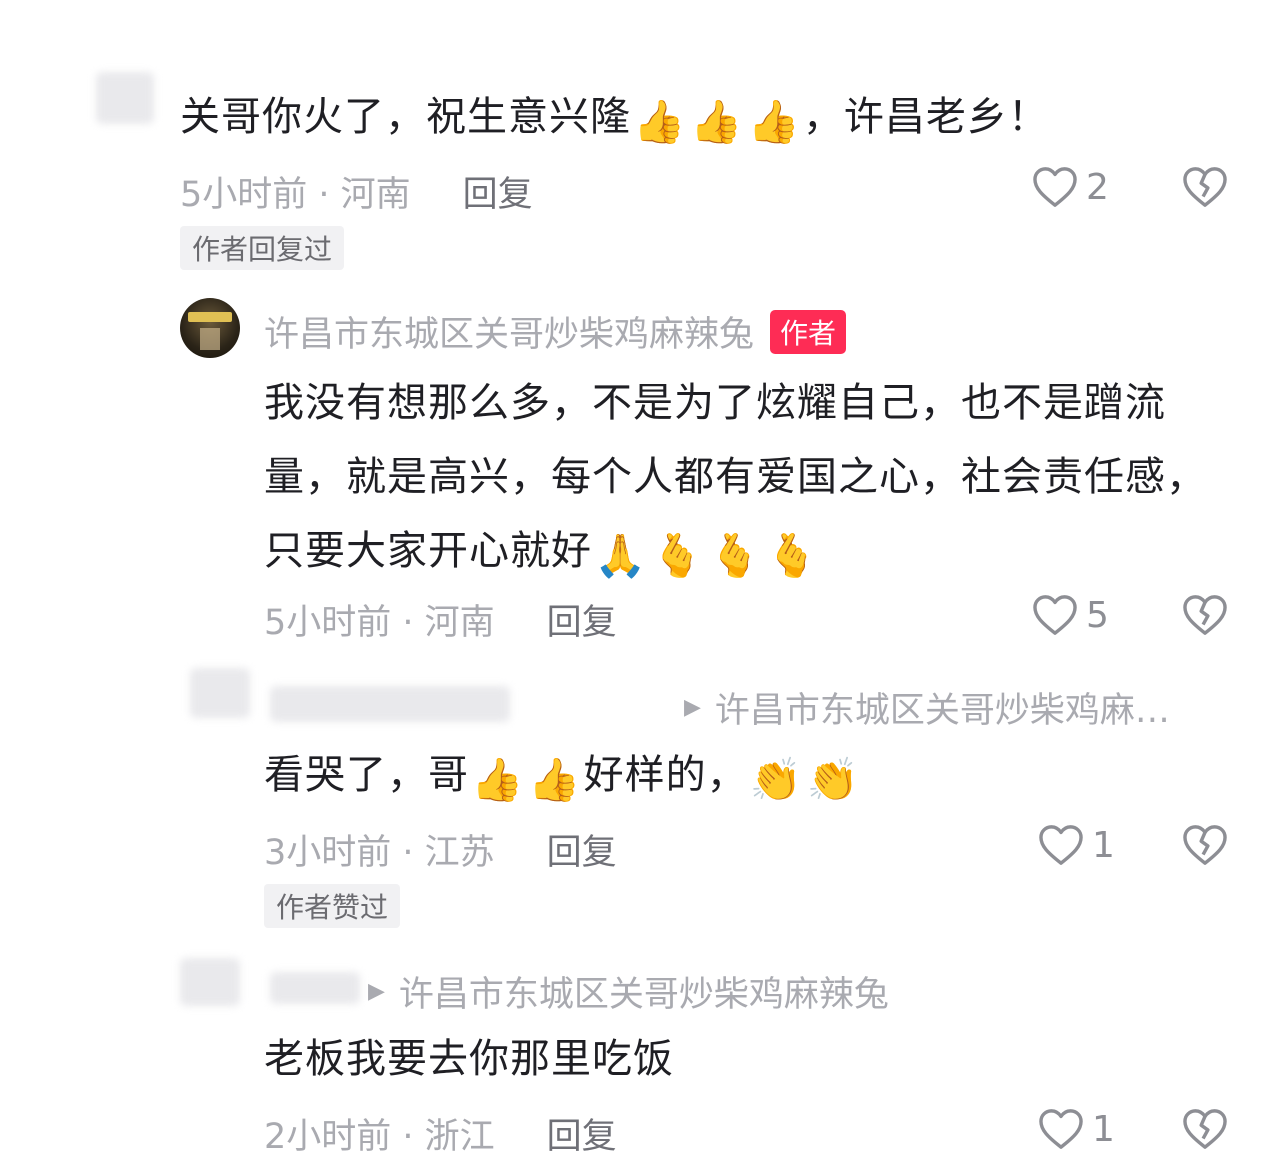 The height and width of the screenshot is (1168, 1278). I want to click on time-location: 3小时前 · 江苏, so click(379, 853).